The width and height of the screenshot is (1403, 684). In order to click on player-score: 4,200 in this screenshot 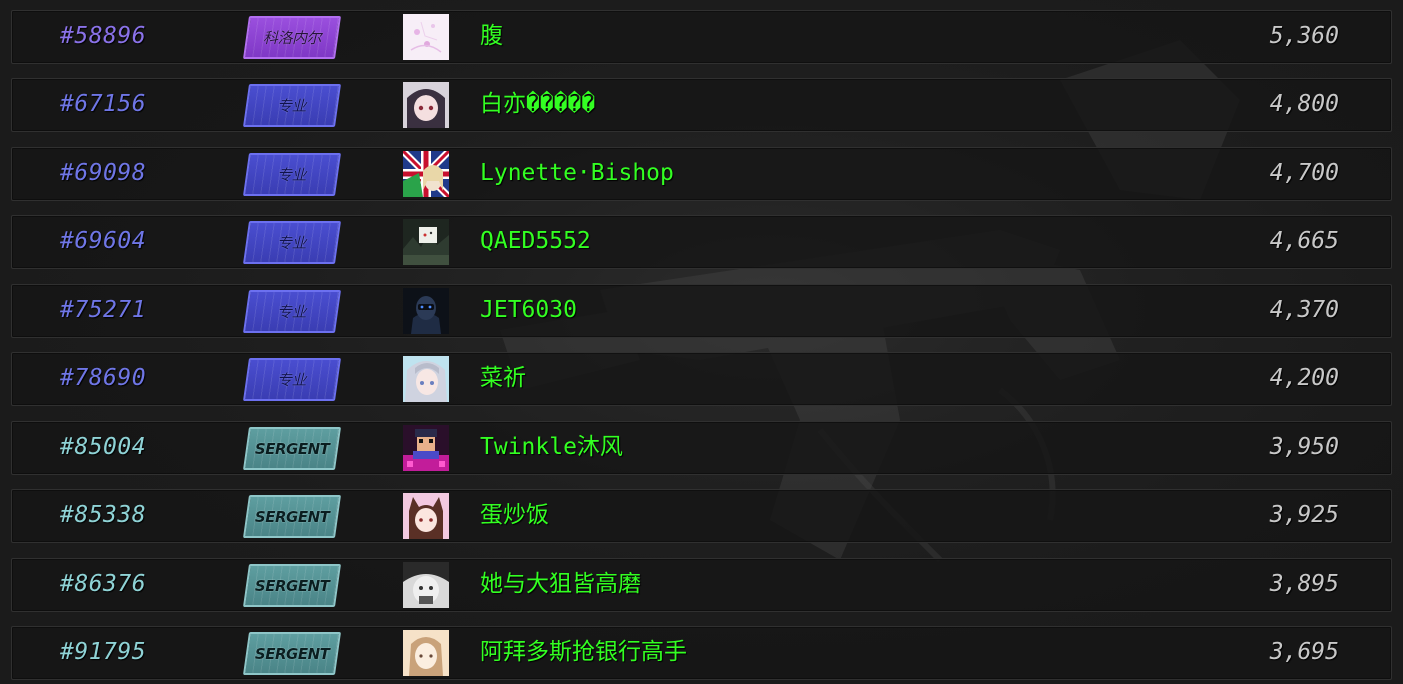, I will do `click(1304, 378)`.